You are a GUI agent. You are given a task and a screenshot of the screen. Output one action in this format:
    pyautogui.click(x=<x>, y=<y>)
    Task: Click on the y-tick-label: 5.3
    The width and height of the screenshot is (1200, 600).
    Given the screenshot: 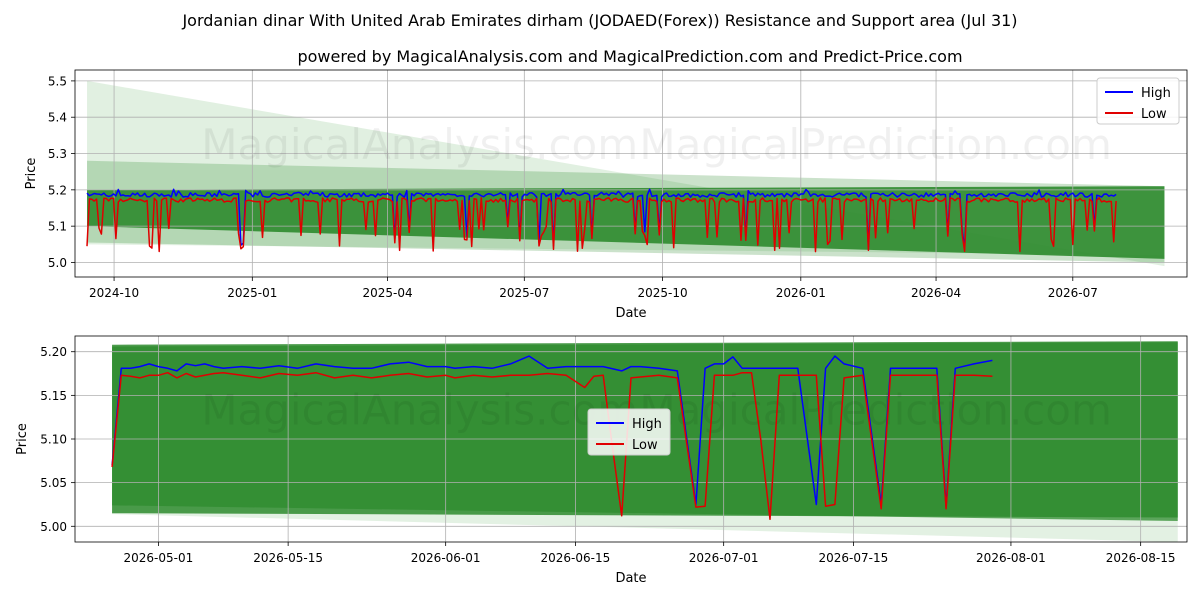 What is the action you would take?
    pyautogui.click(x=57, y=154)
    